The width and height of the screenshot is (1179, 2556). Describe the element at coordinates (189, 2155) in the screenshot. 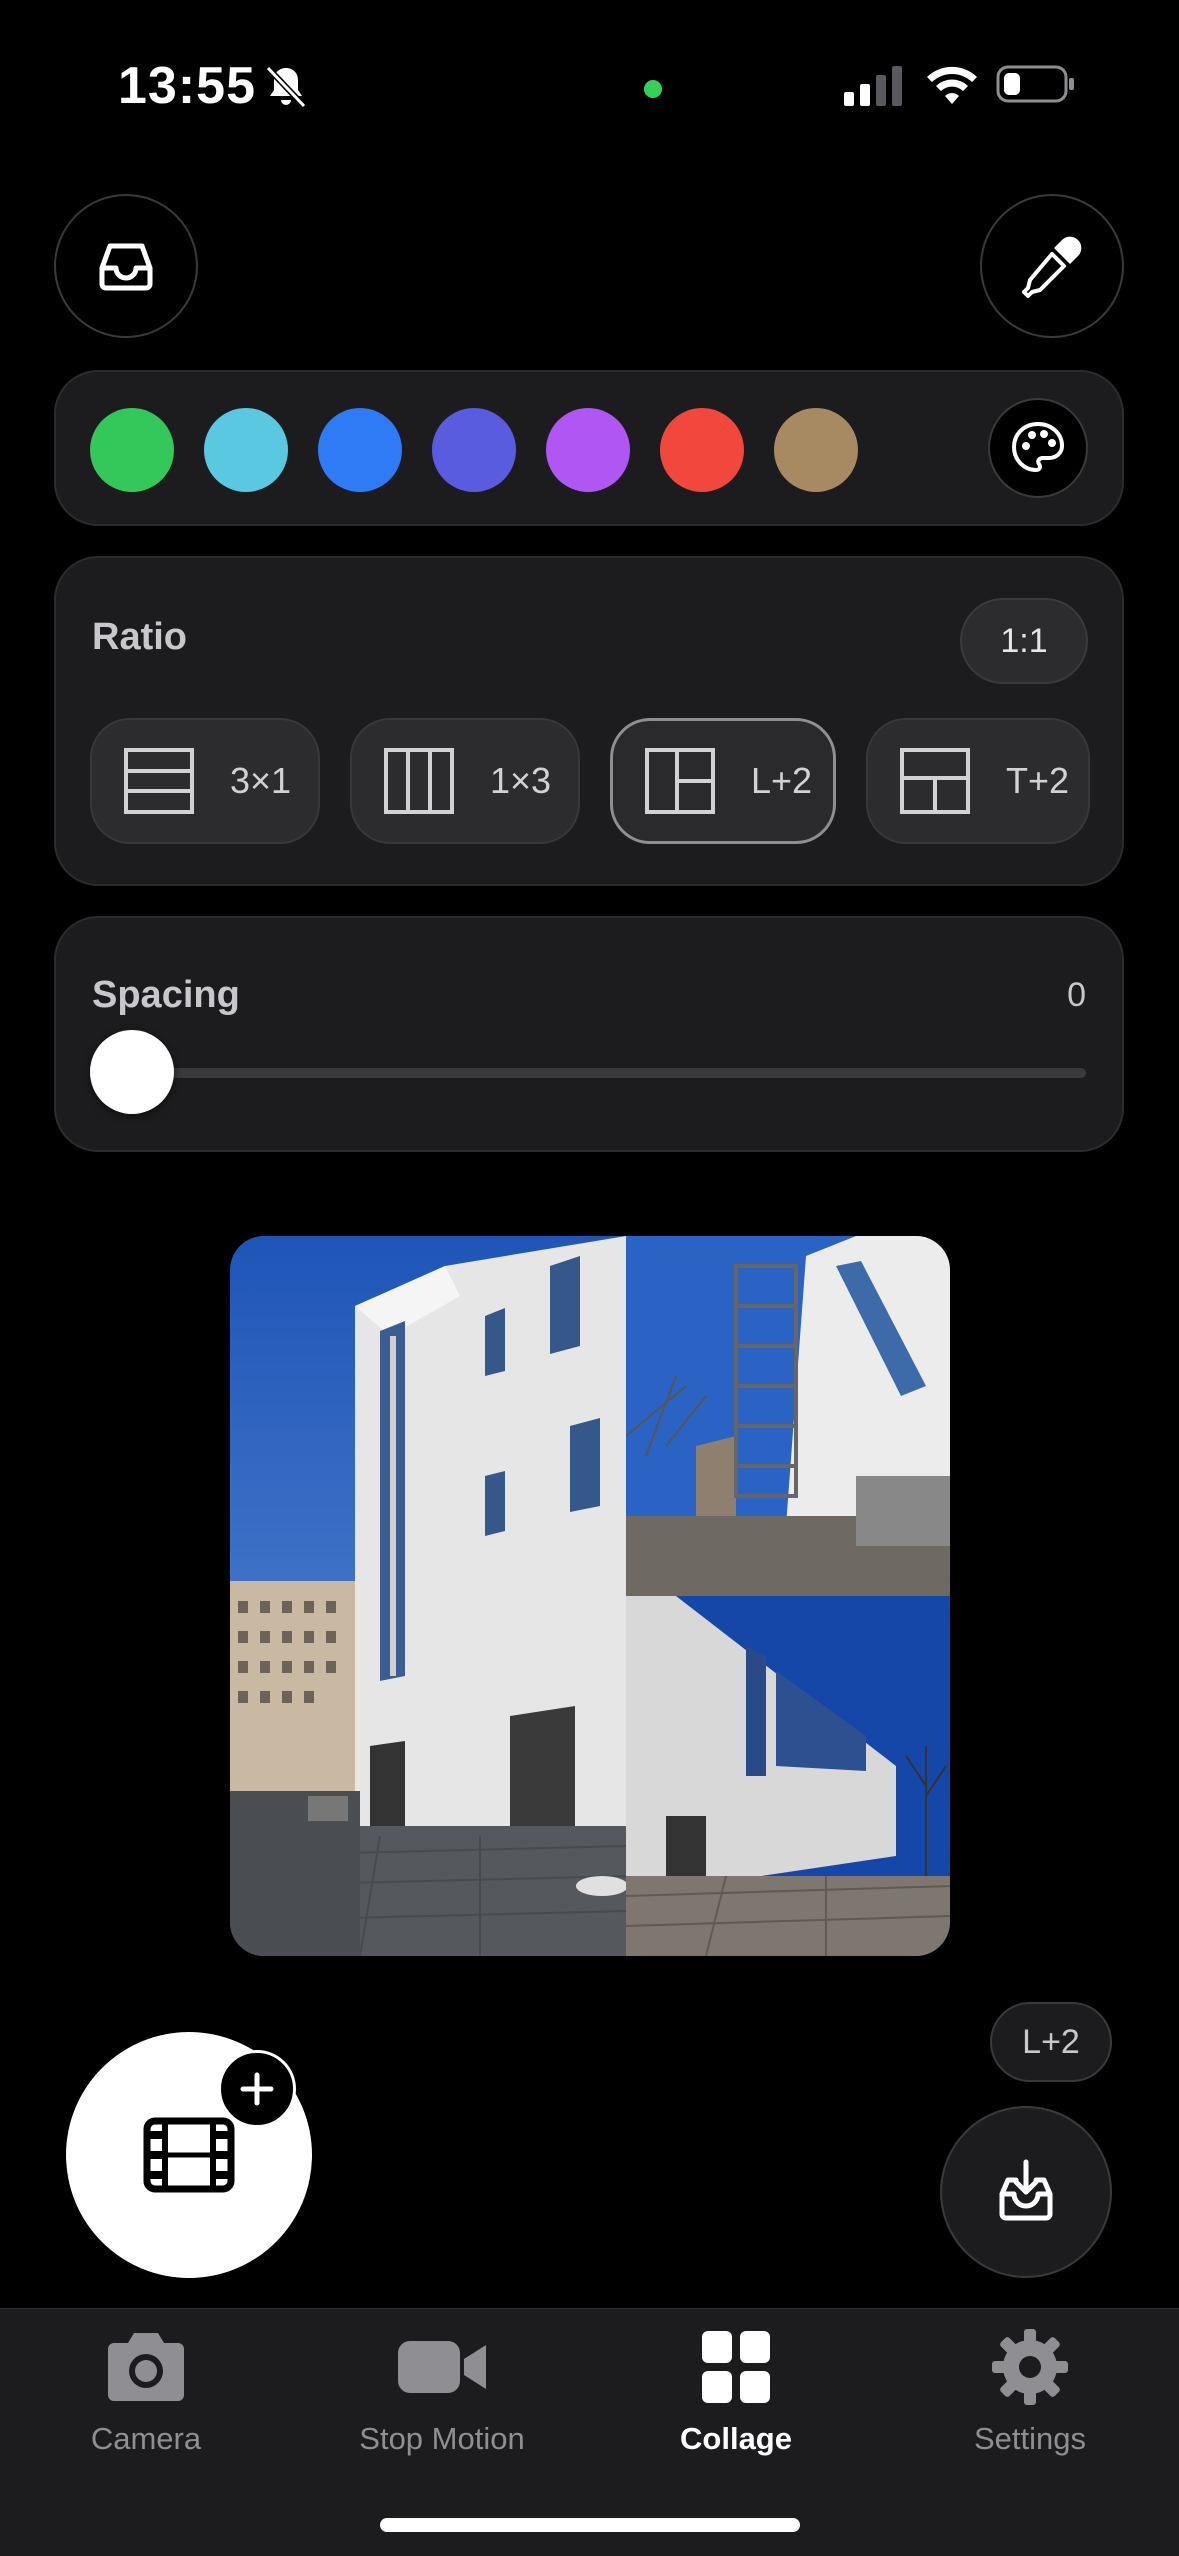

I see `film-icon` at that location.